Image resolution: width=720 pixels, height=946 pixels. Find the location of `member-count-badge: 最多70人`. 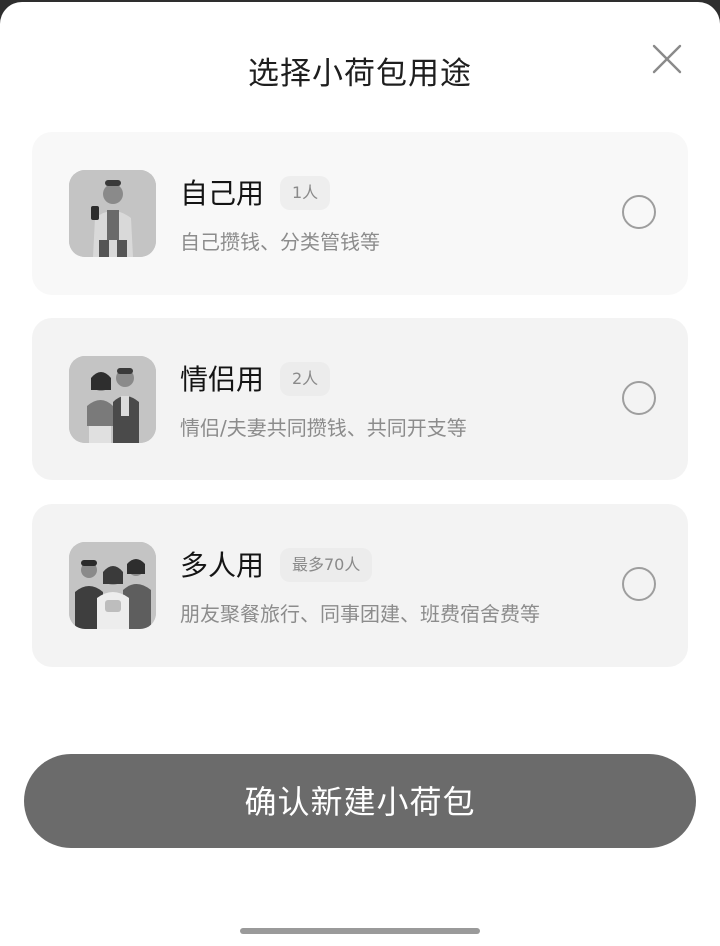

member-count-badge: 最多70人 is located at coordinates (326, 565).